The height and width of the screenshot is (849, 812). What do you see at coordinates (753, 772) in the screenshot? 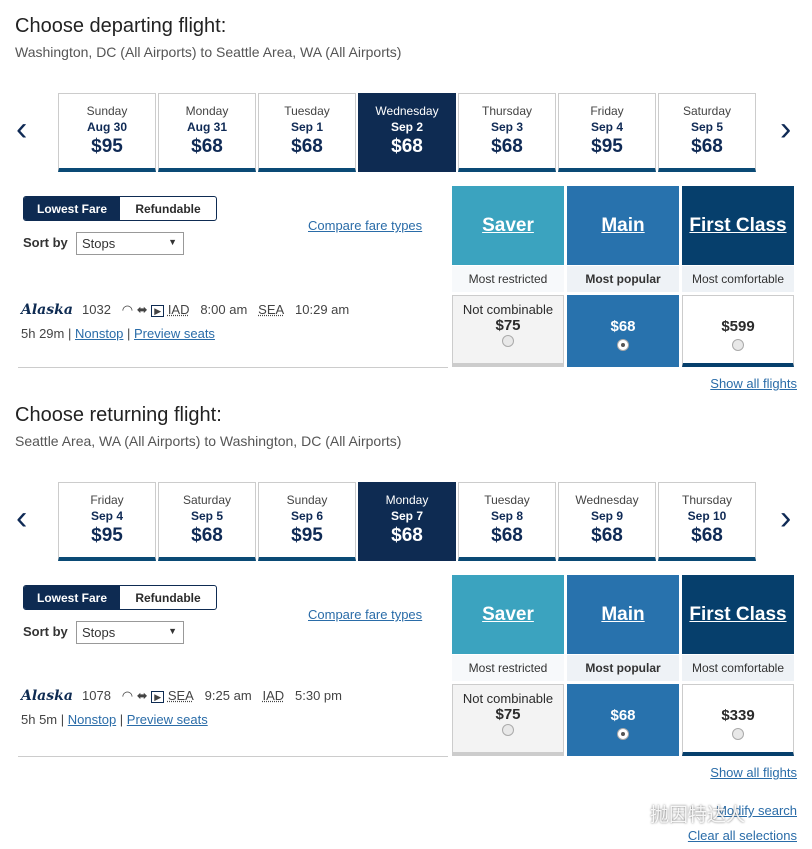
I see `show-all-flights-link: Show all flights` at bounding box center [753, 772].